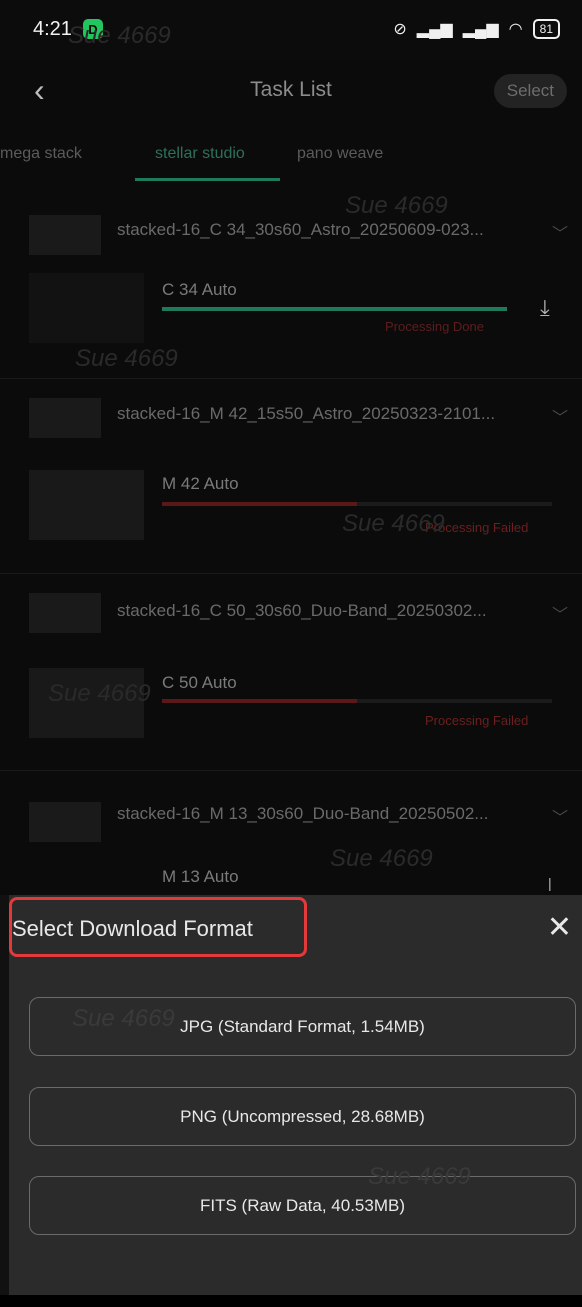  What do you see at coordinates (132, 928) in the screenshot?
I see `sheet-title: Select Download Format` at bounding box center [132, 928].